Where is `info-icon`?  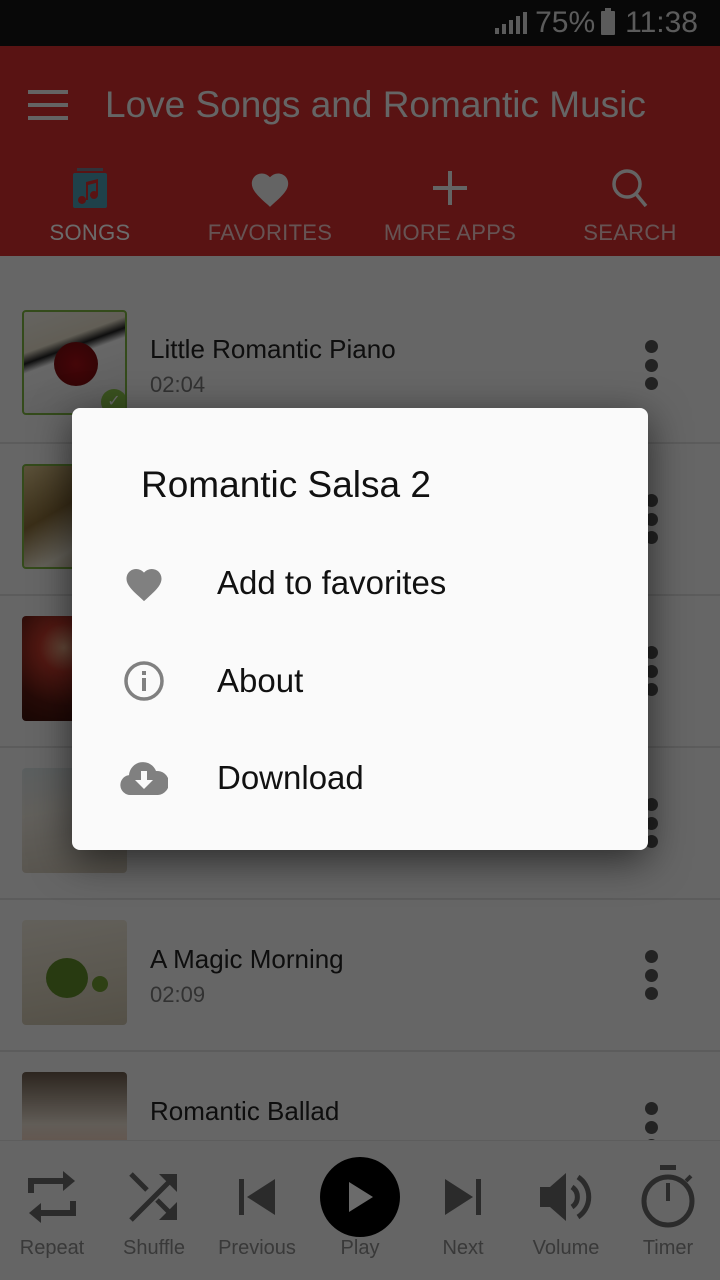
info-icon is located at coordinates (144, 681).